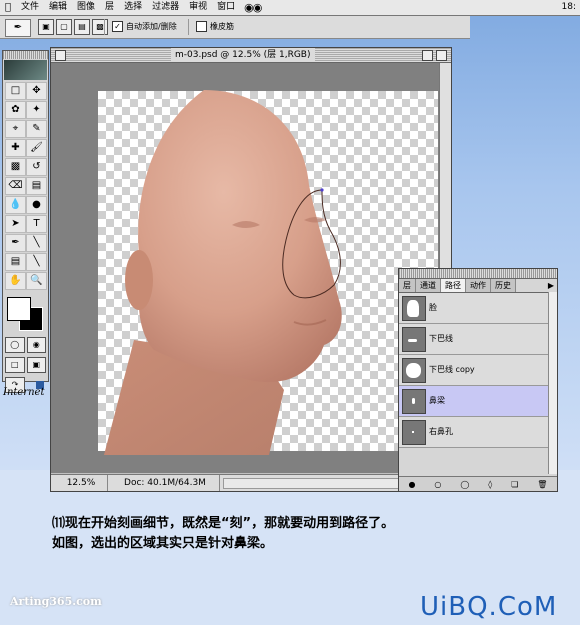 The image size is (580, 625). What do you see at coordinates (15, 281) in the screenshot?
I see `hand-tool-icon: ✋` at bounding box center [15, 281].